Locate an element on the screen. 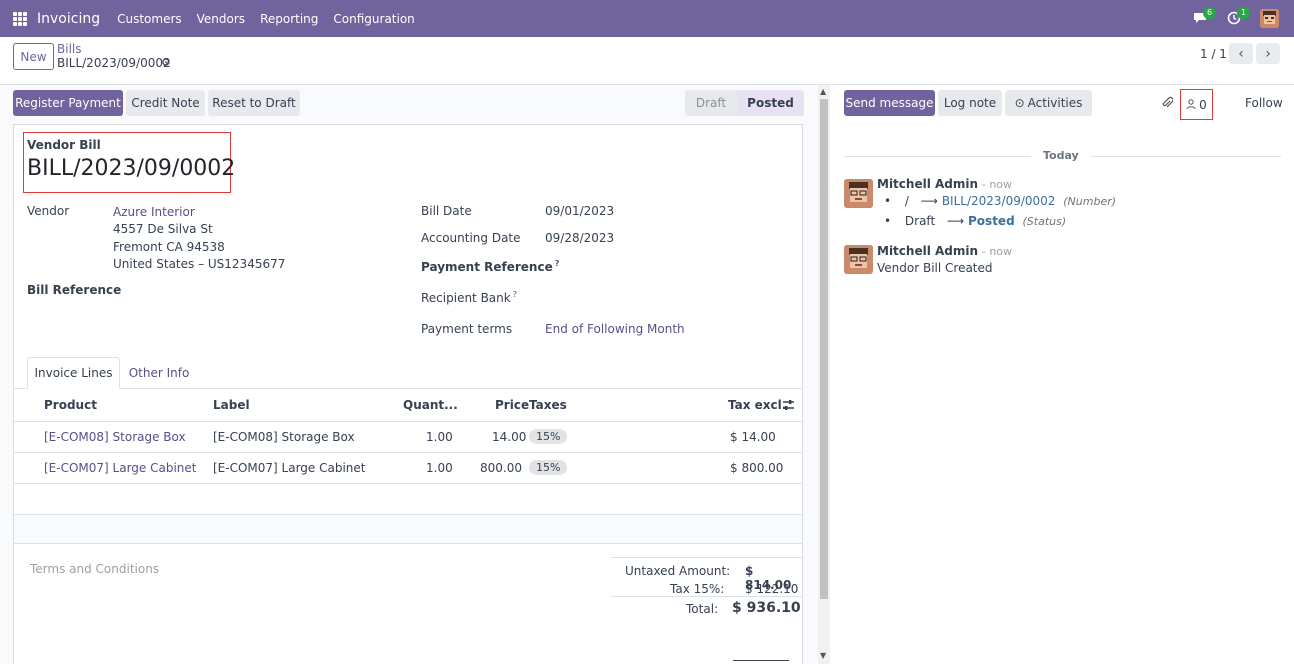  activities-button: ⊙ Activities is located at coordinates (1048, 103).